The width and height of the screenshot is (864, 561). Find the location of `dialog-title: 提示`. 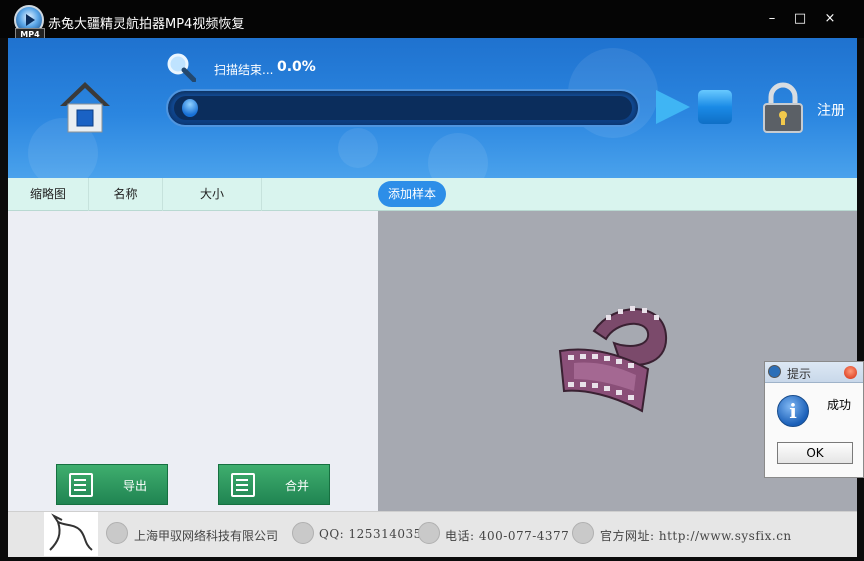

dialog-title: 提示 is located at coordinates (799, 374).